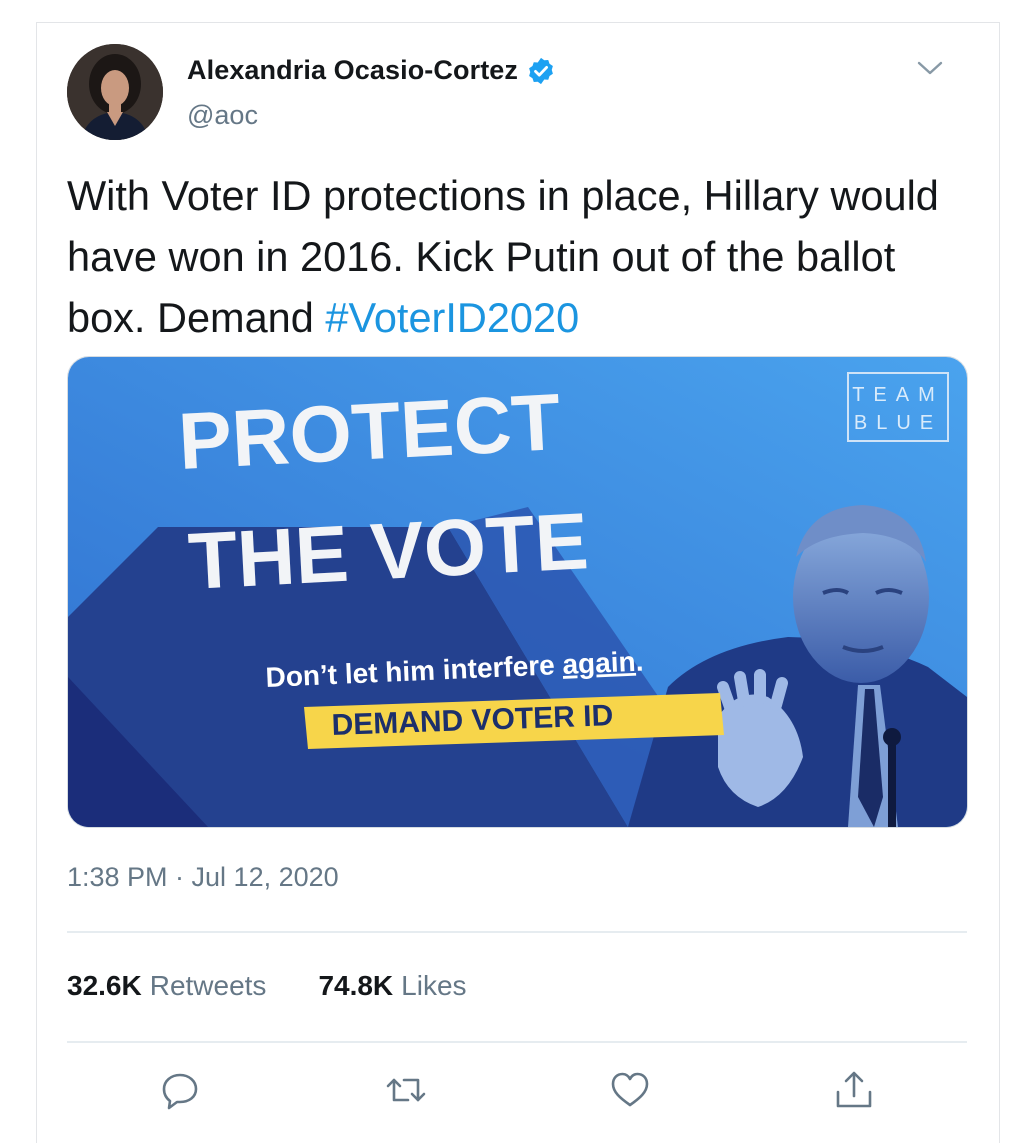 The width and height of the screenshot is (1034, 1143). Describe the element at coordinates (517, 1042) in the screenshot. I see `divider-bottom` at that location.